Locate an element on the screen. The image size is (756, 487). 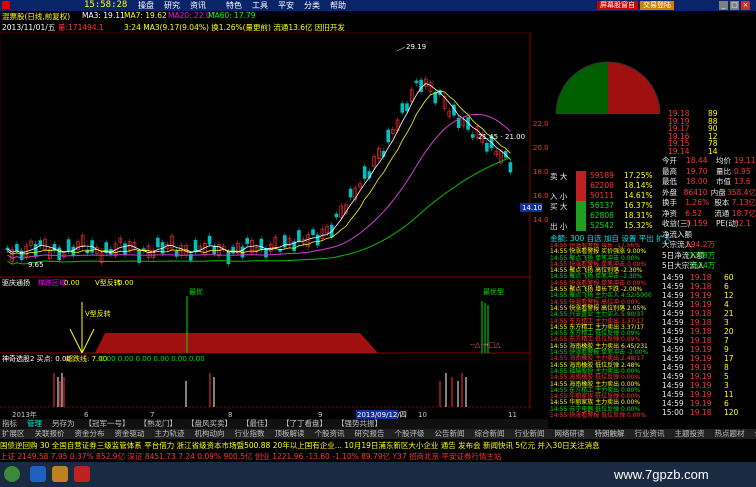
tick-row: 14:59 19.18 21 is located at coordinates (709, 313).